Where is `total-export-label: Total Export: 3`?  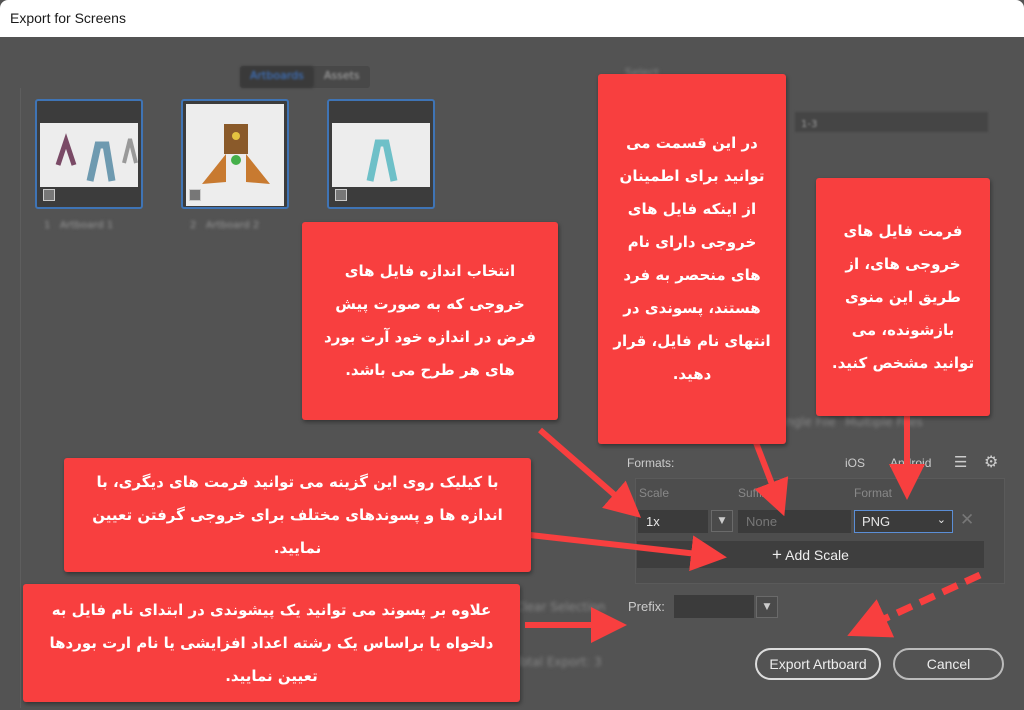 total-export-label: Total Export: 3 is located at coordinates (558, 662).